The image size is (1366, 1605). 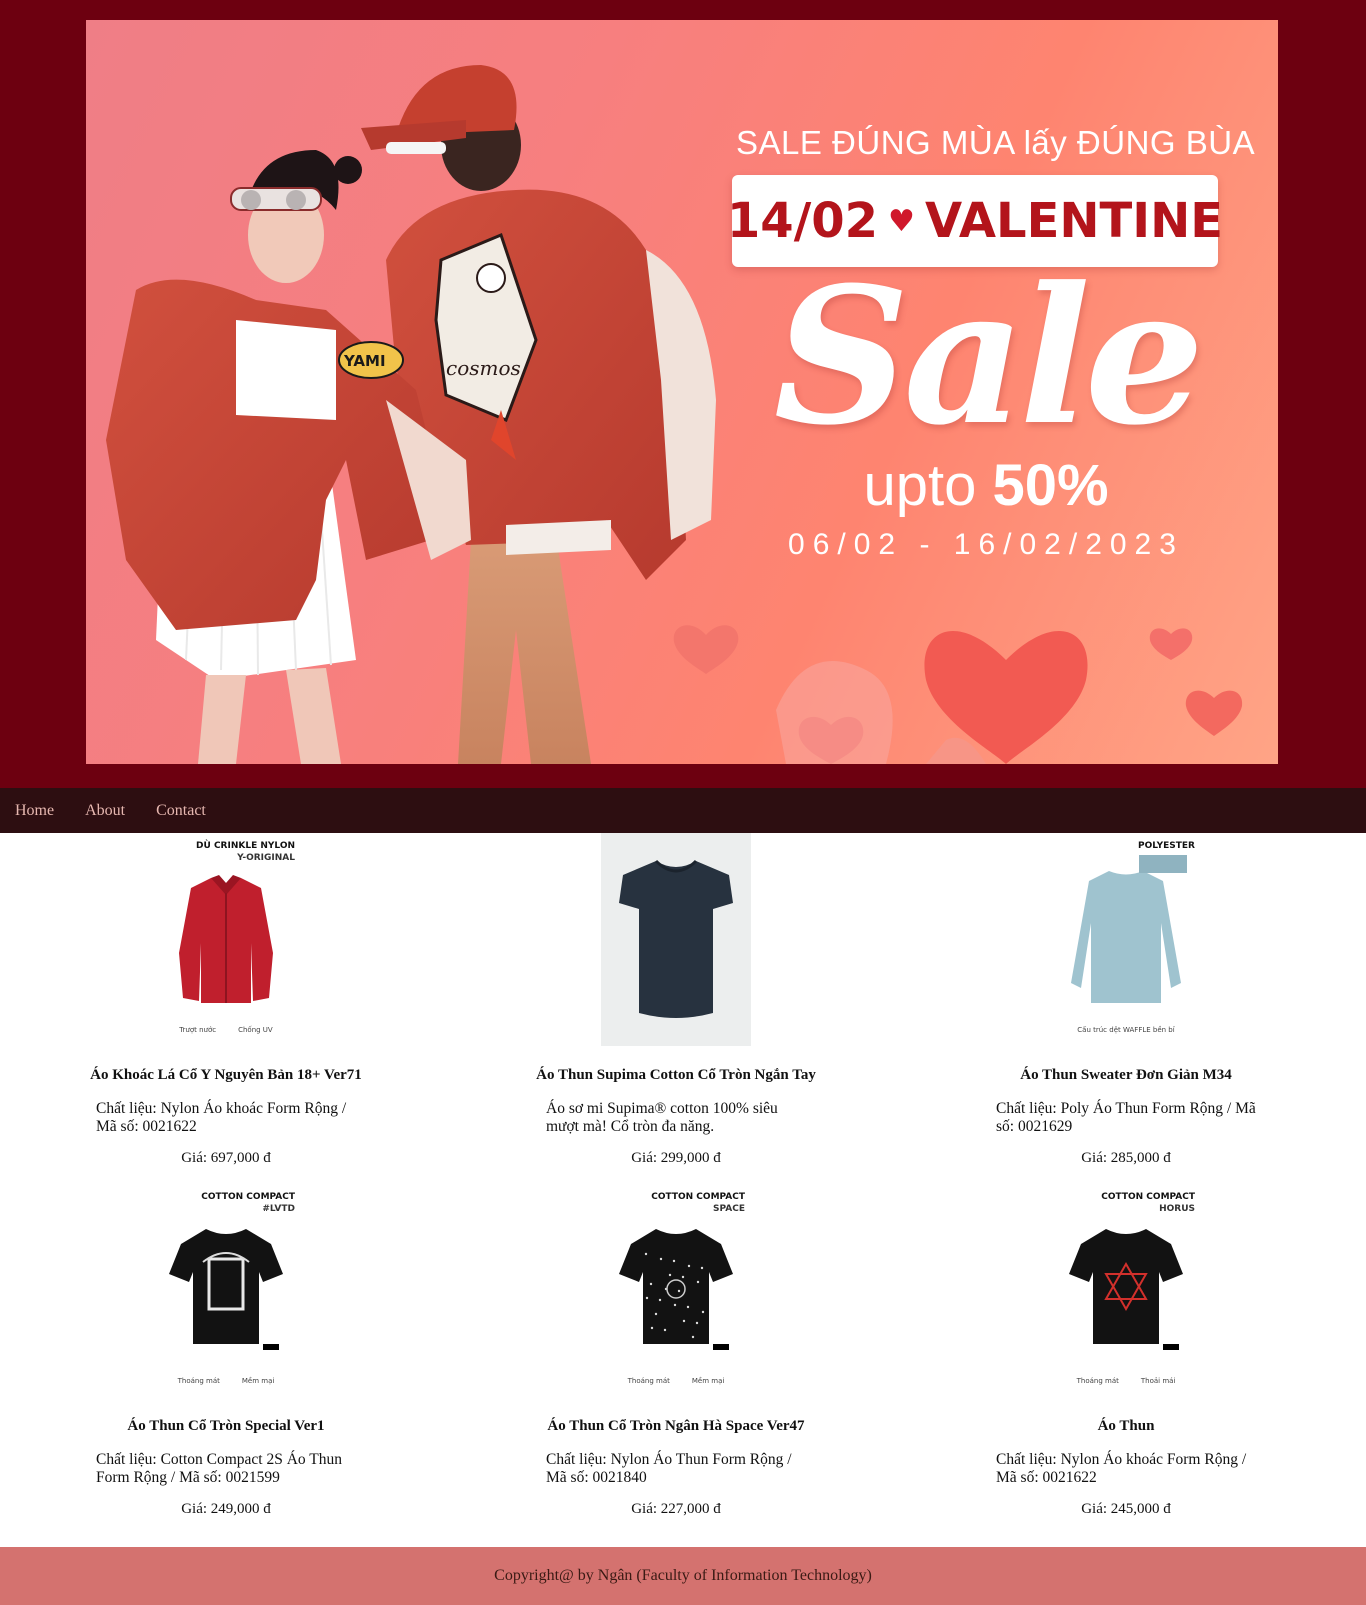 I want to click on product-price: Giá: 227,000 đ, so click(x=676, y=1509).